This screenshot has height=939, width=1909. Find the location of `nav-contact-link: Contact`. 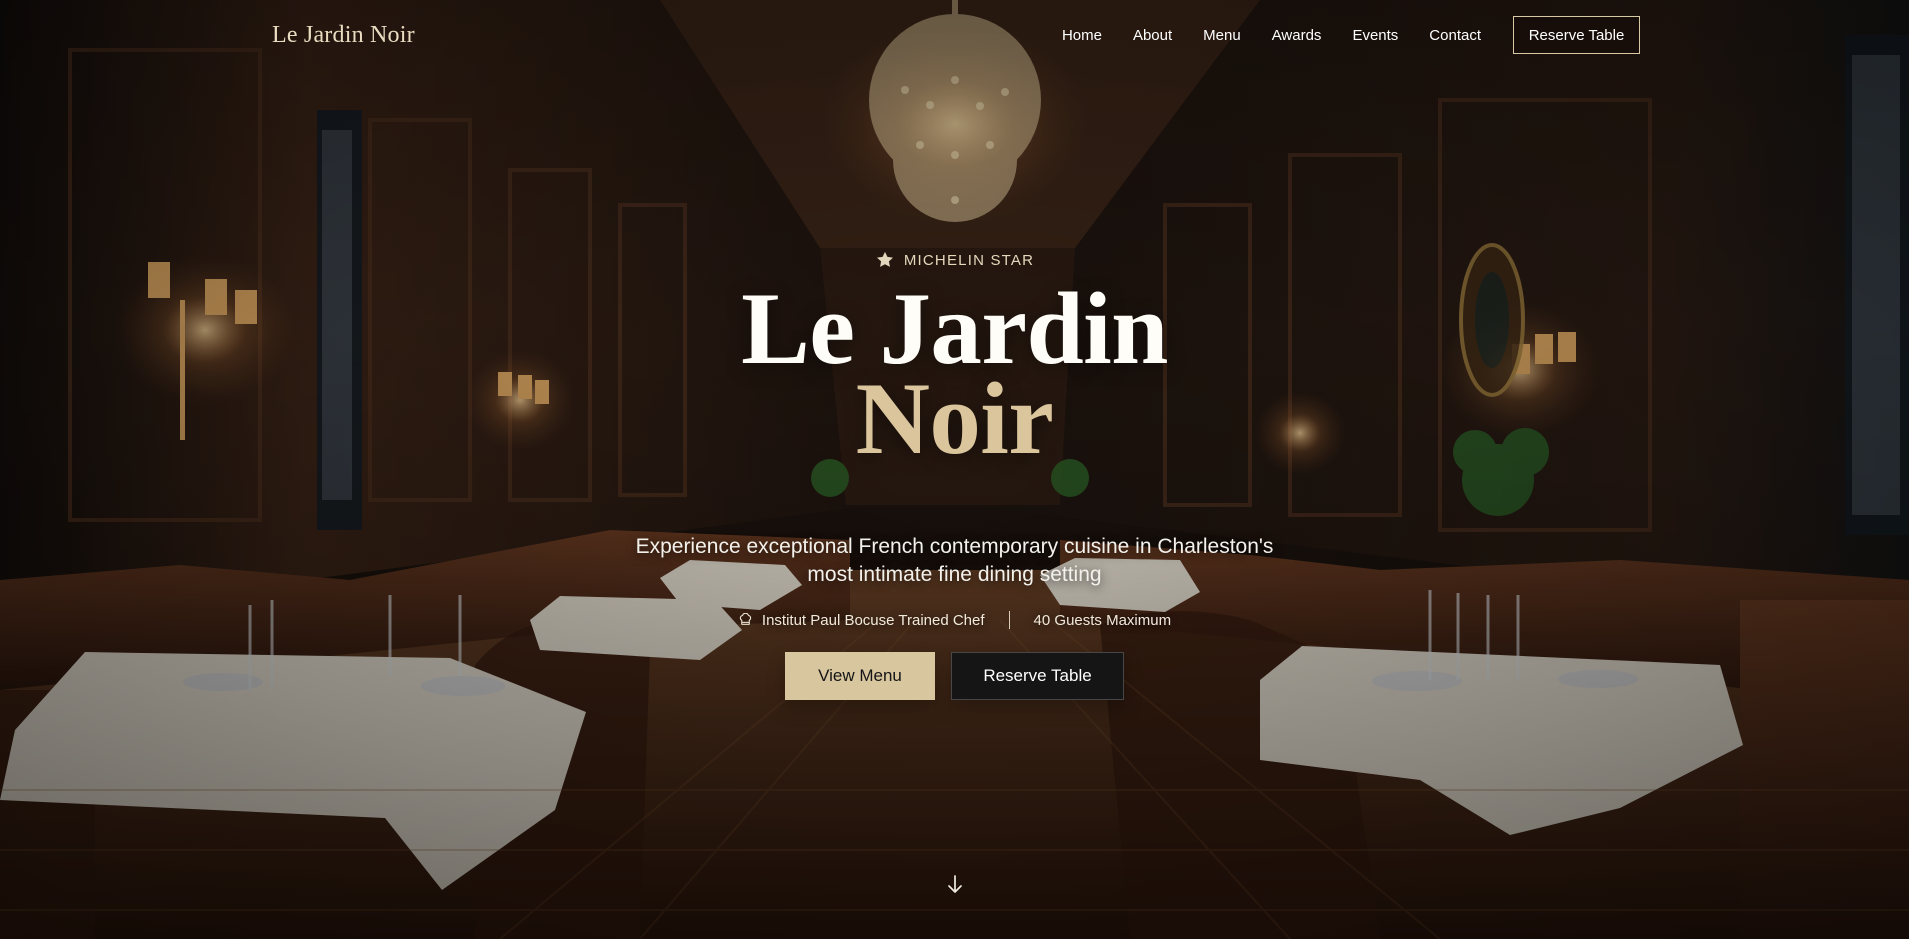

nav-contact-link: Contact is located at coordinates (1455, 35).